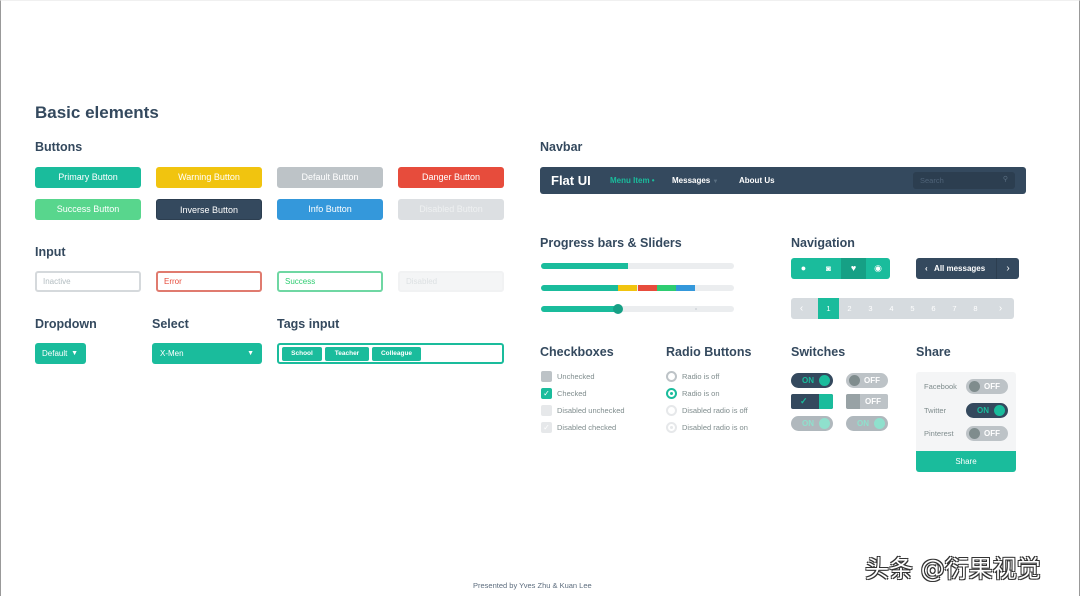 The height and width of the screenshot is (596, 1080). Describe the element at coordinates (1005, 179) in the screenshot. I see `search-icon: ⚲` at that location.